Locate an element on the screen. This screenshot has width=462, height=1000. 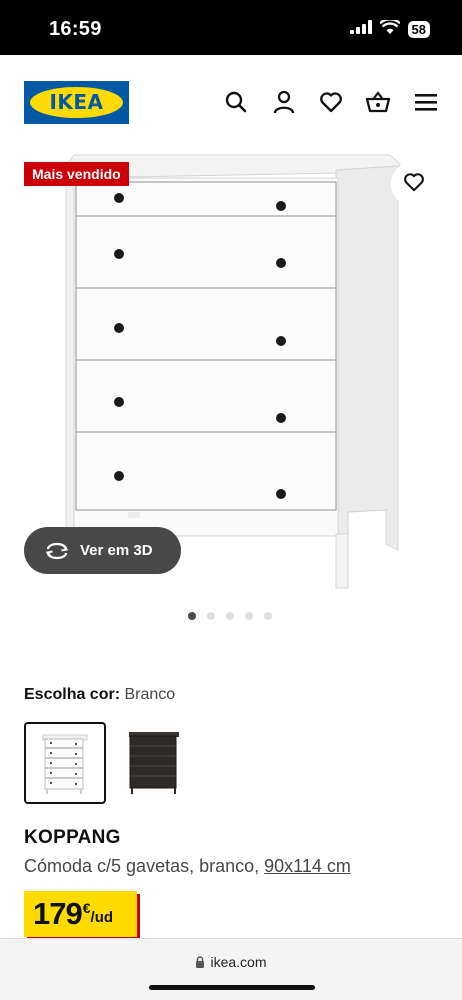
price-currency: € is located at coordinates (86, 908).